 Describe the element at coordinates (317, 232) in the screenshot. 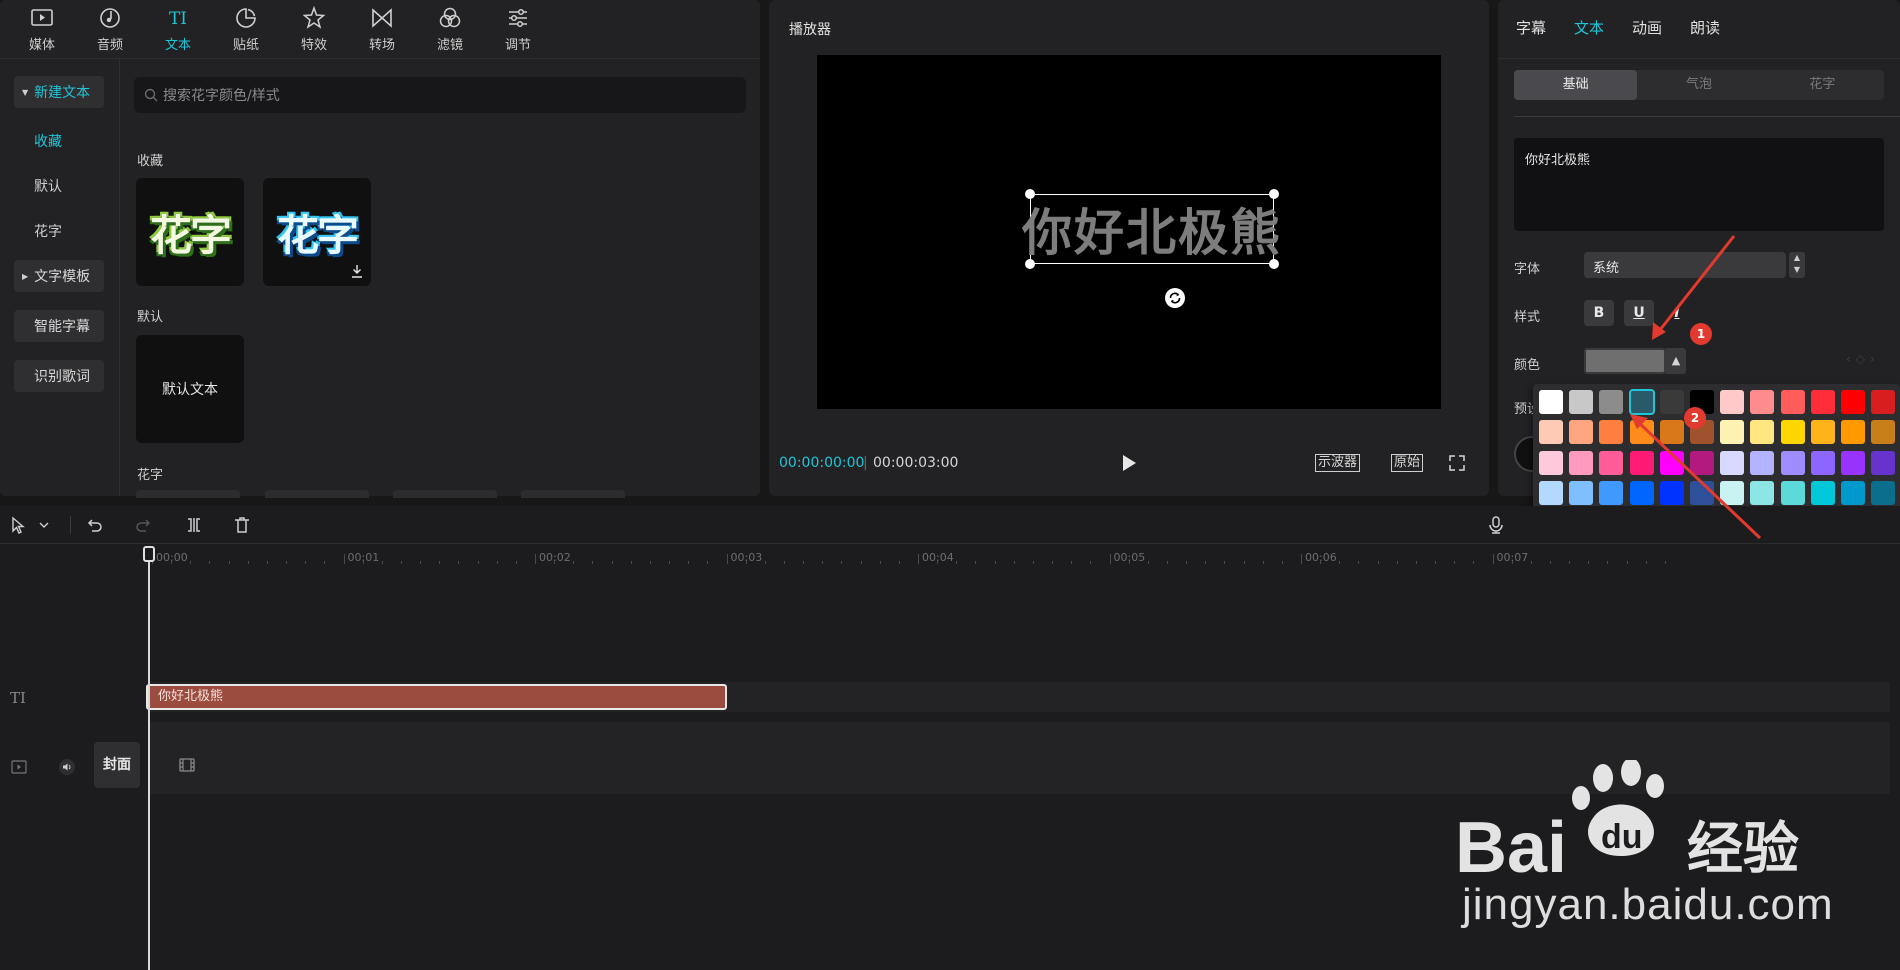

I see `huazi-tile-blue: 花字` at that location.